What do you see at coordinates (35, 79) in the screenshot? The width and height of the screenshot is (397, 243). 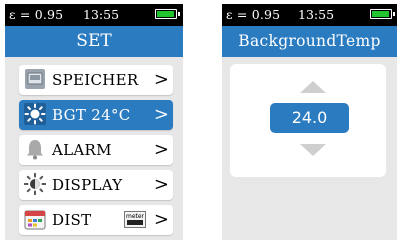 I see `memory-card-icon` at bounding box center [35, 79].